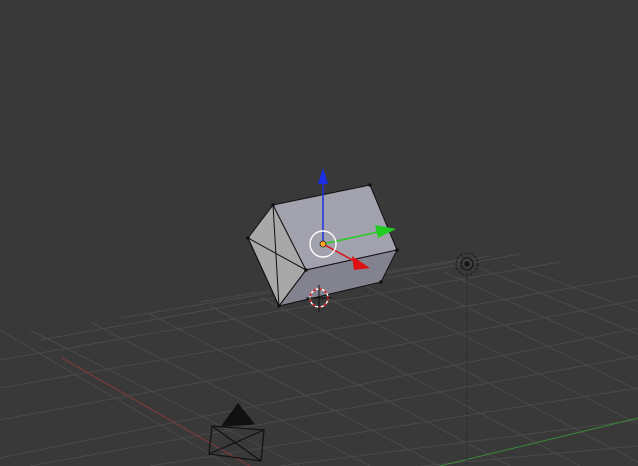  What do you see at coordinates (156, 411) in the screenshot?
I see `x-axis-line` at bounding box center [156, 411].